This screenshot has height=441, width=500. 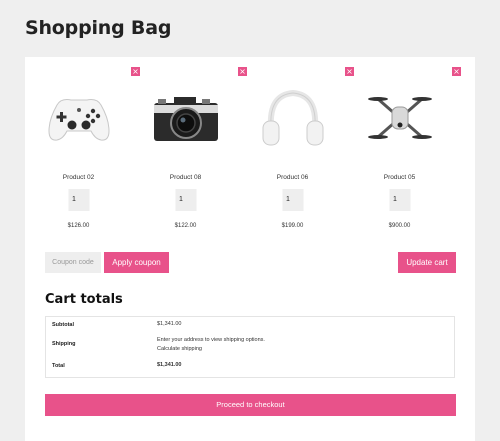 What do you see at coordinates (98, 28) in the screenshot?
I see `page-title: Shopping Bag` at bounding box center [98, 28].